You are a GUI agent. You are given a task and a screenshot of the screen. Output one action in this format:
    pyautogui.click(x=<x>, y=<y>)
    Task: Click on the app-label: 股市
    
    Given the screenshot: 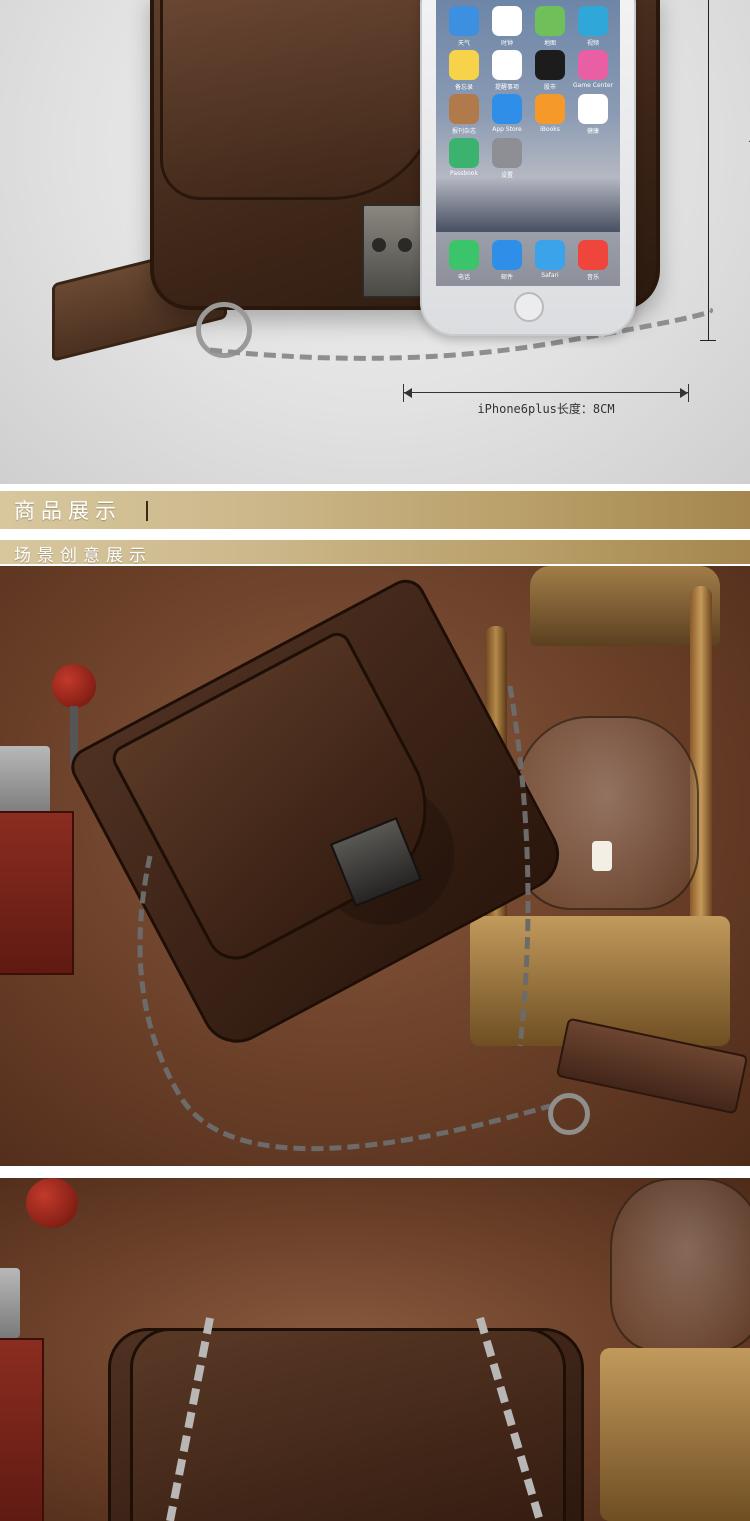 What is the action you would take?
    pyautogui.click(x=549, y=87)
    